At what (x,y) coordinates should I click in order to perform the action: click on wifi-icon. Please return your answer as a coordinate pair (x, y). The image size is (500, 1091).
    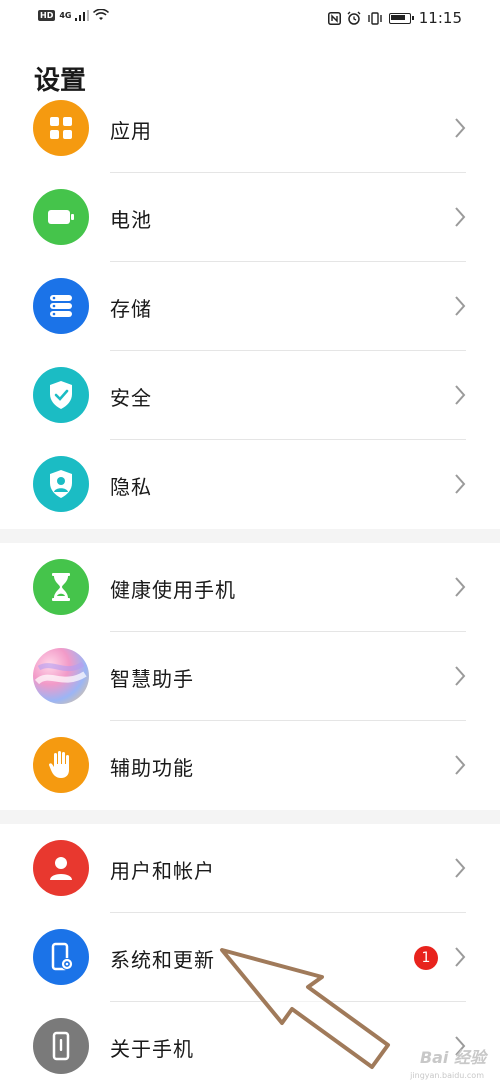
    Looking at the image, I should click on (101, 14).